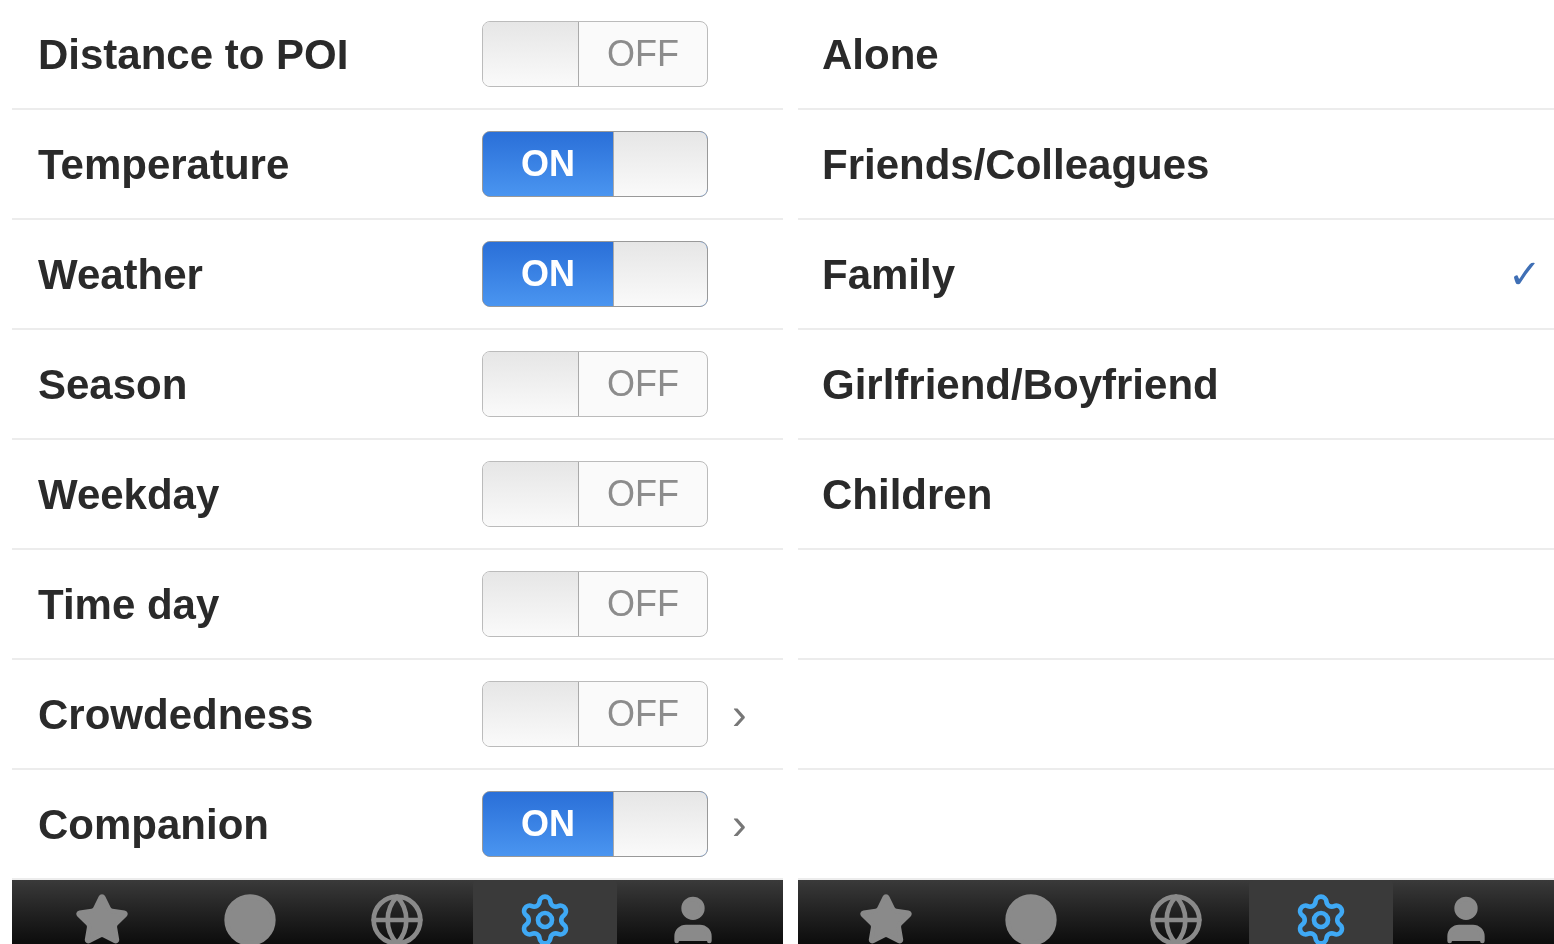 This screenshot has width=1554, height=944. Describe the element at coordinates (1528, 274) in the screenshot. I see `checkmark-icon: ✓` at that location.